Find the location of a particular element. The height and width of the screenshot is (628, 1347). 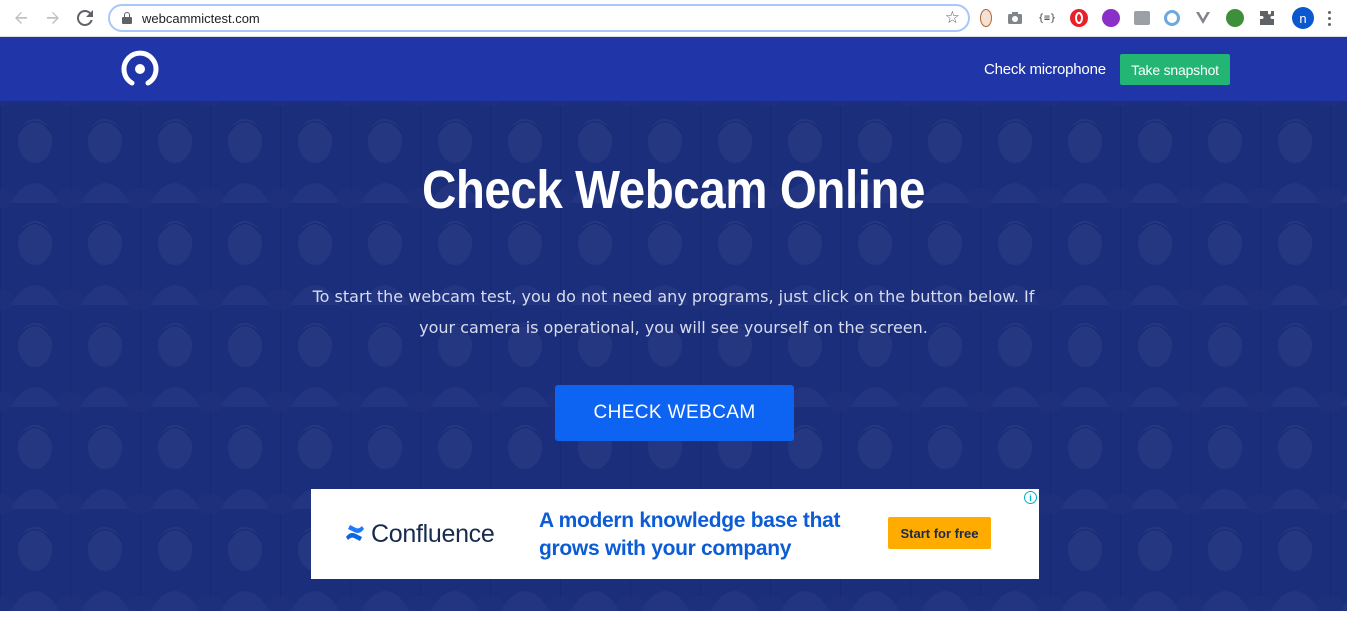

page-bottom is located at coordinates (673, 619).